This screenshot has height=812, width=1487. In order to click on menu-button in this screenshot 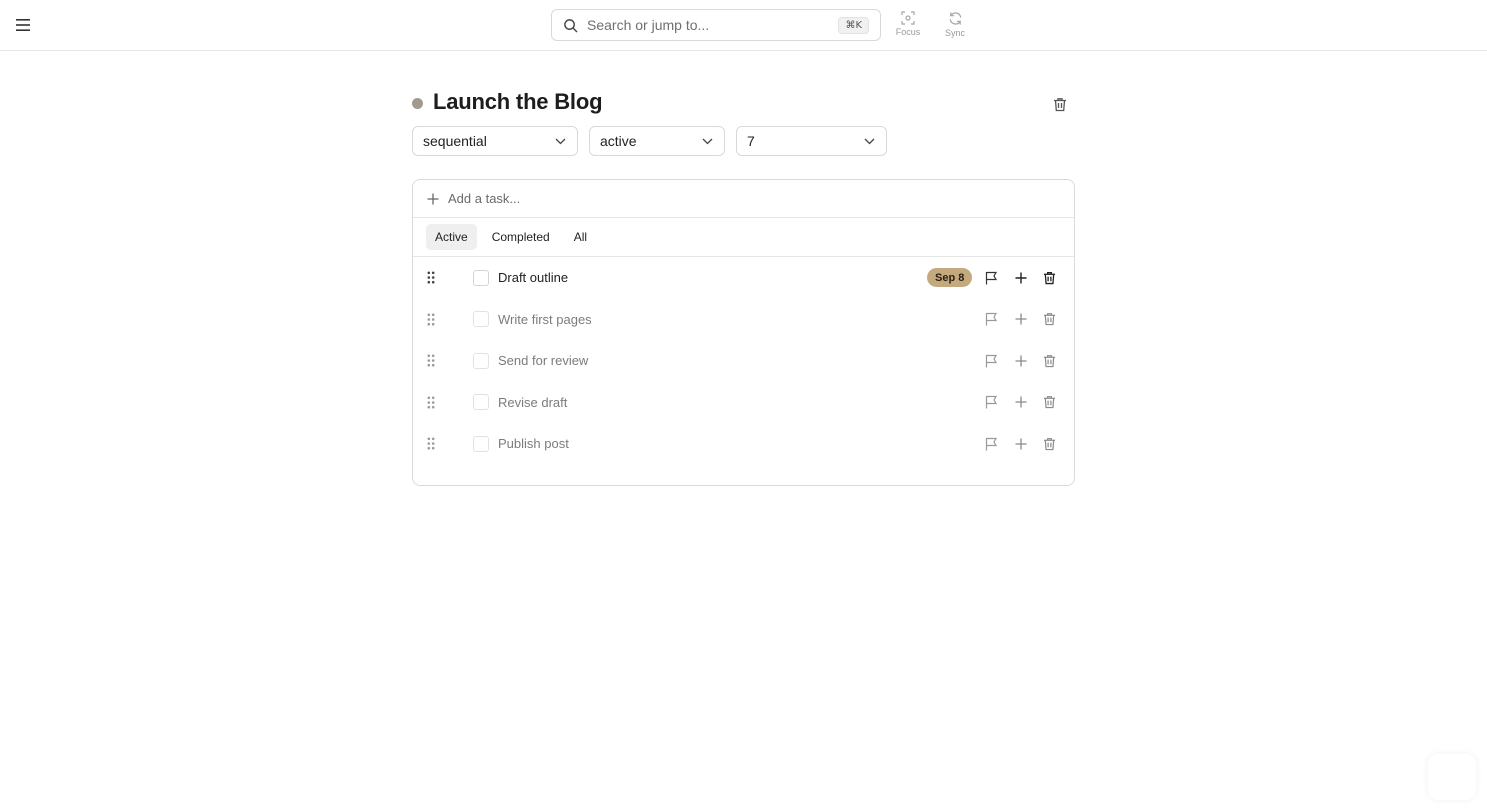, I will do `click(23, 25)`.